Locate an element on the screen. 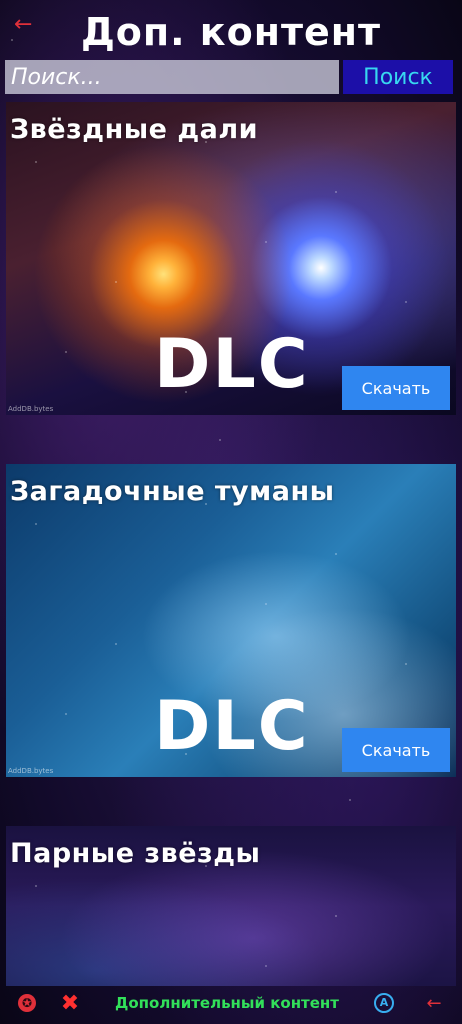 The height and width of the screenshot is (1024, 462). additional-content-link: Дополнительный контент is located at coordinates (227, 1003).